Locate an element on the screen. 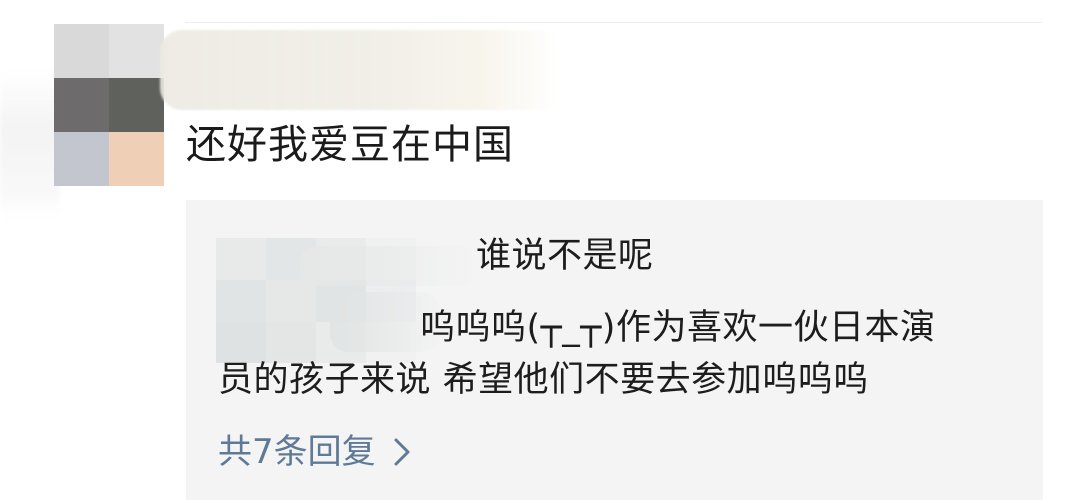 Image resolution: width=1080 pixels, height=500 pixels. blurred-region is located at coordinates (30, 145).